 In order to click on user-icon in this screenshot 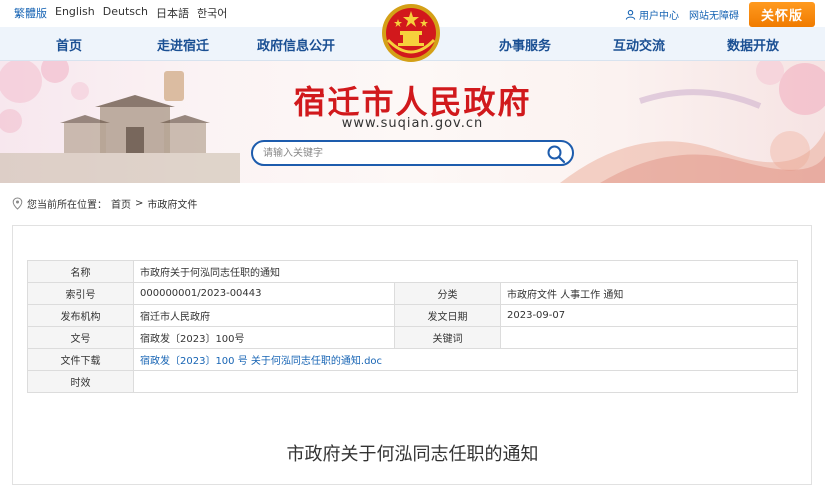, I will do `click(630, 14)`.